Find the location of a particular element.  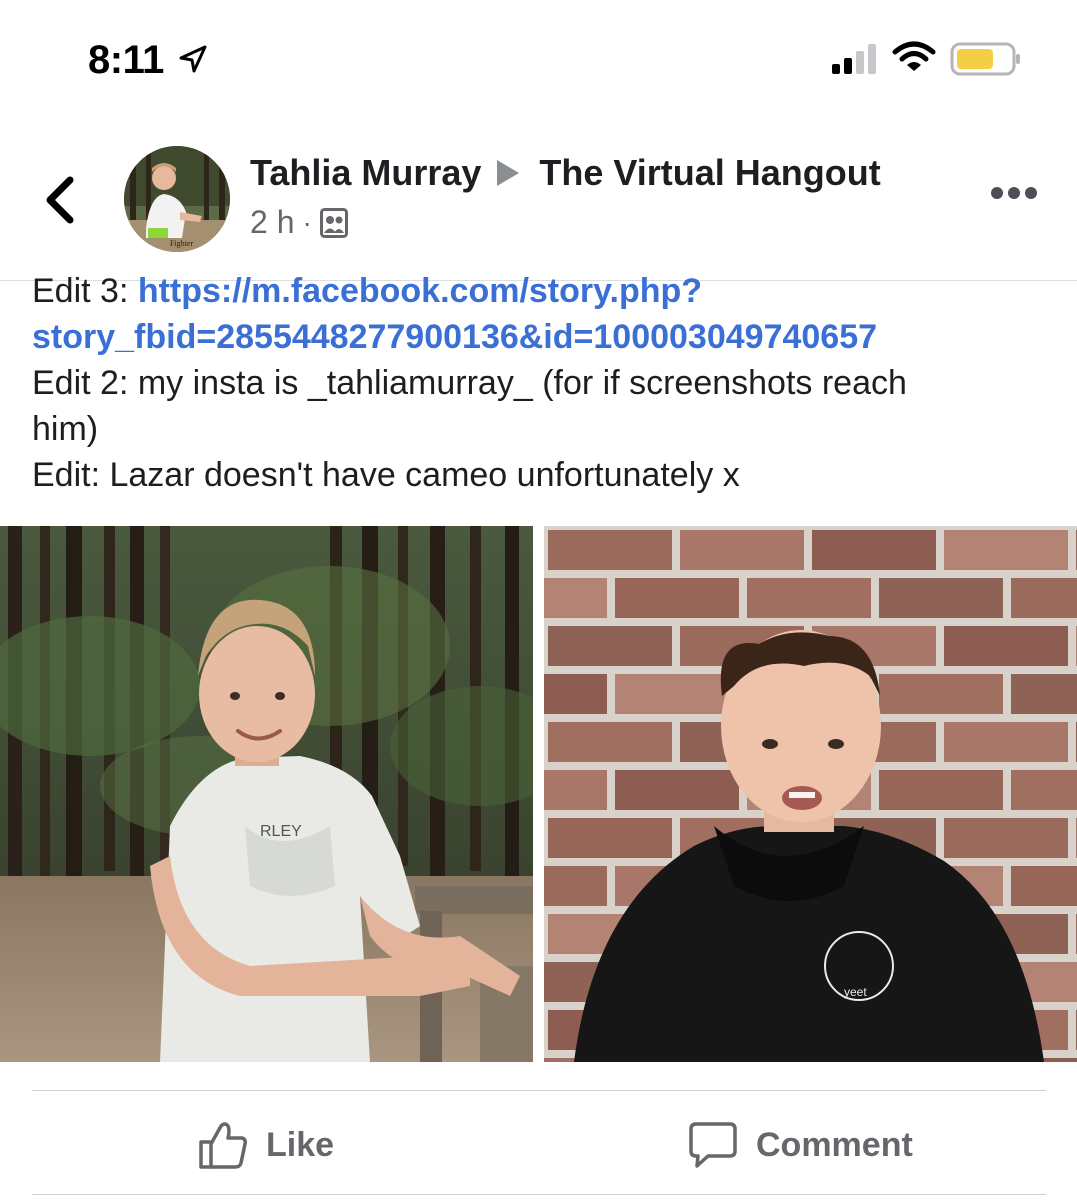

back-arrow-icon is located at coordinates (60, 200).